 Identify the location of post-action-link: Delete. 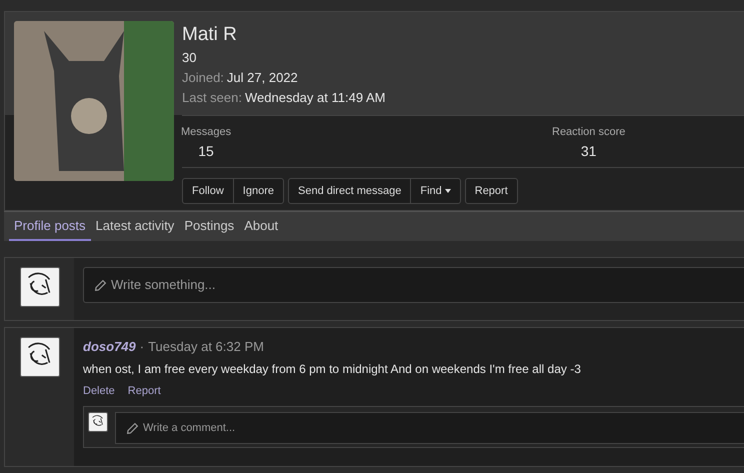
(99, 391).